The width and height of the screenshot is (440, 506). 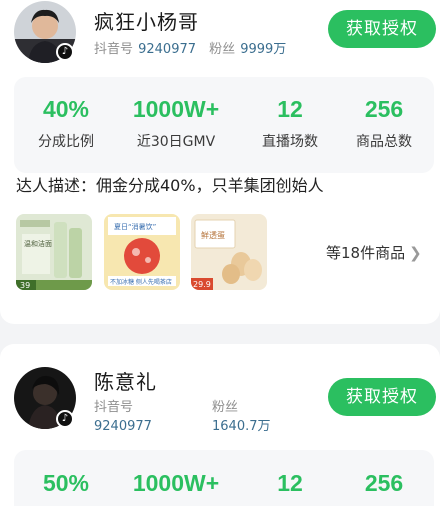 I want to click on stat-commission-rate: 40% 分成比例, so click(x=66, y=123).